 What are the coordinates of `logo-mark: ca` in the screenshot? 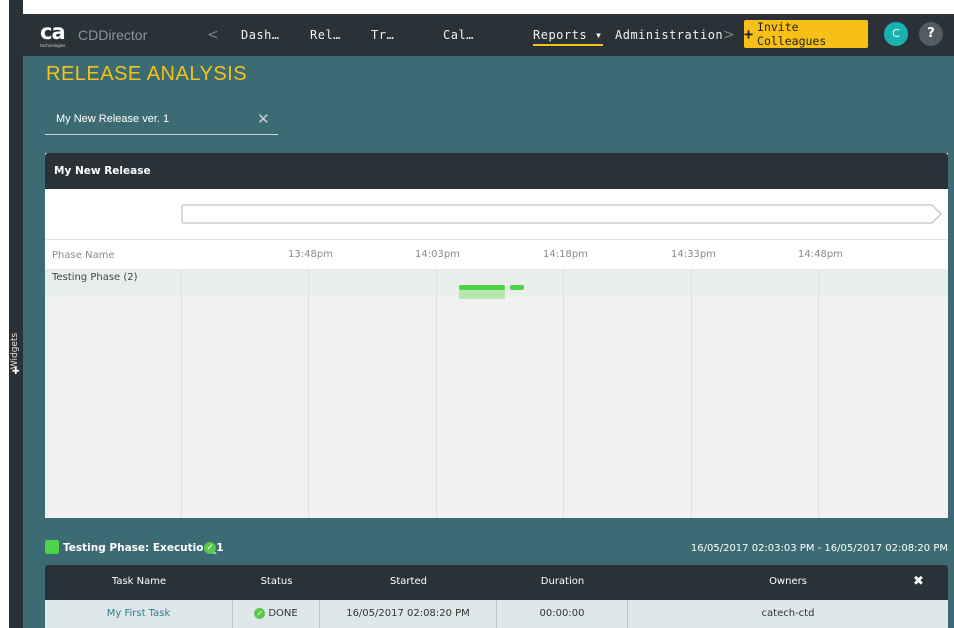 It's located at (53, 32).